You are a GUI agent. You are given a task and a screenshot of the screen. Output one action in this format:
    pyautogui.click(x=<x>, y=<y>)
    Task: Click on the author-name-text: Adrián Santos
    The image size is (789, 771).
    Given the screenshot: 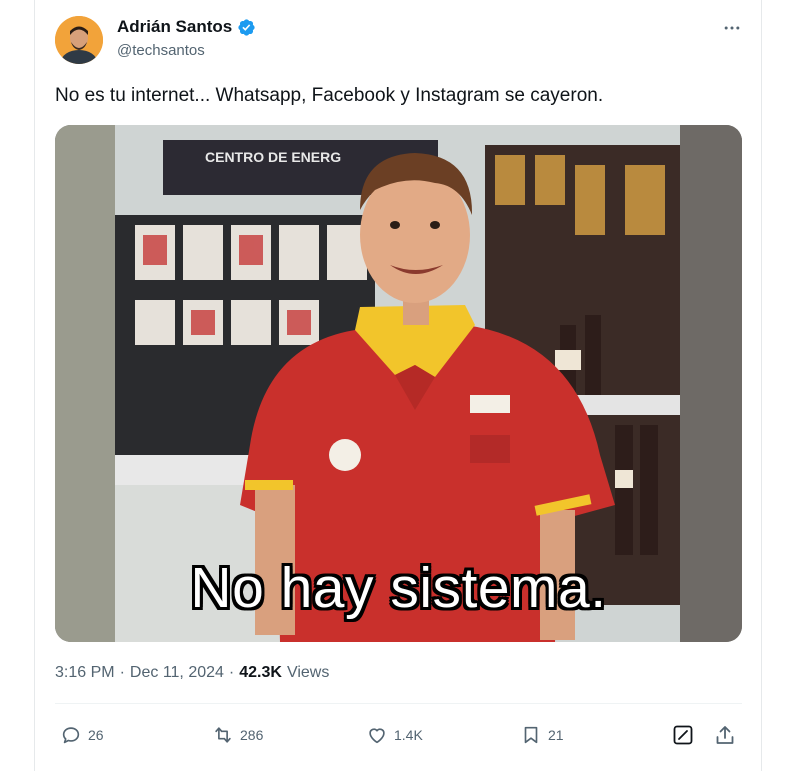 What is the action you would take?
    pyautogui.click(x=174, y=27)
    